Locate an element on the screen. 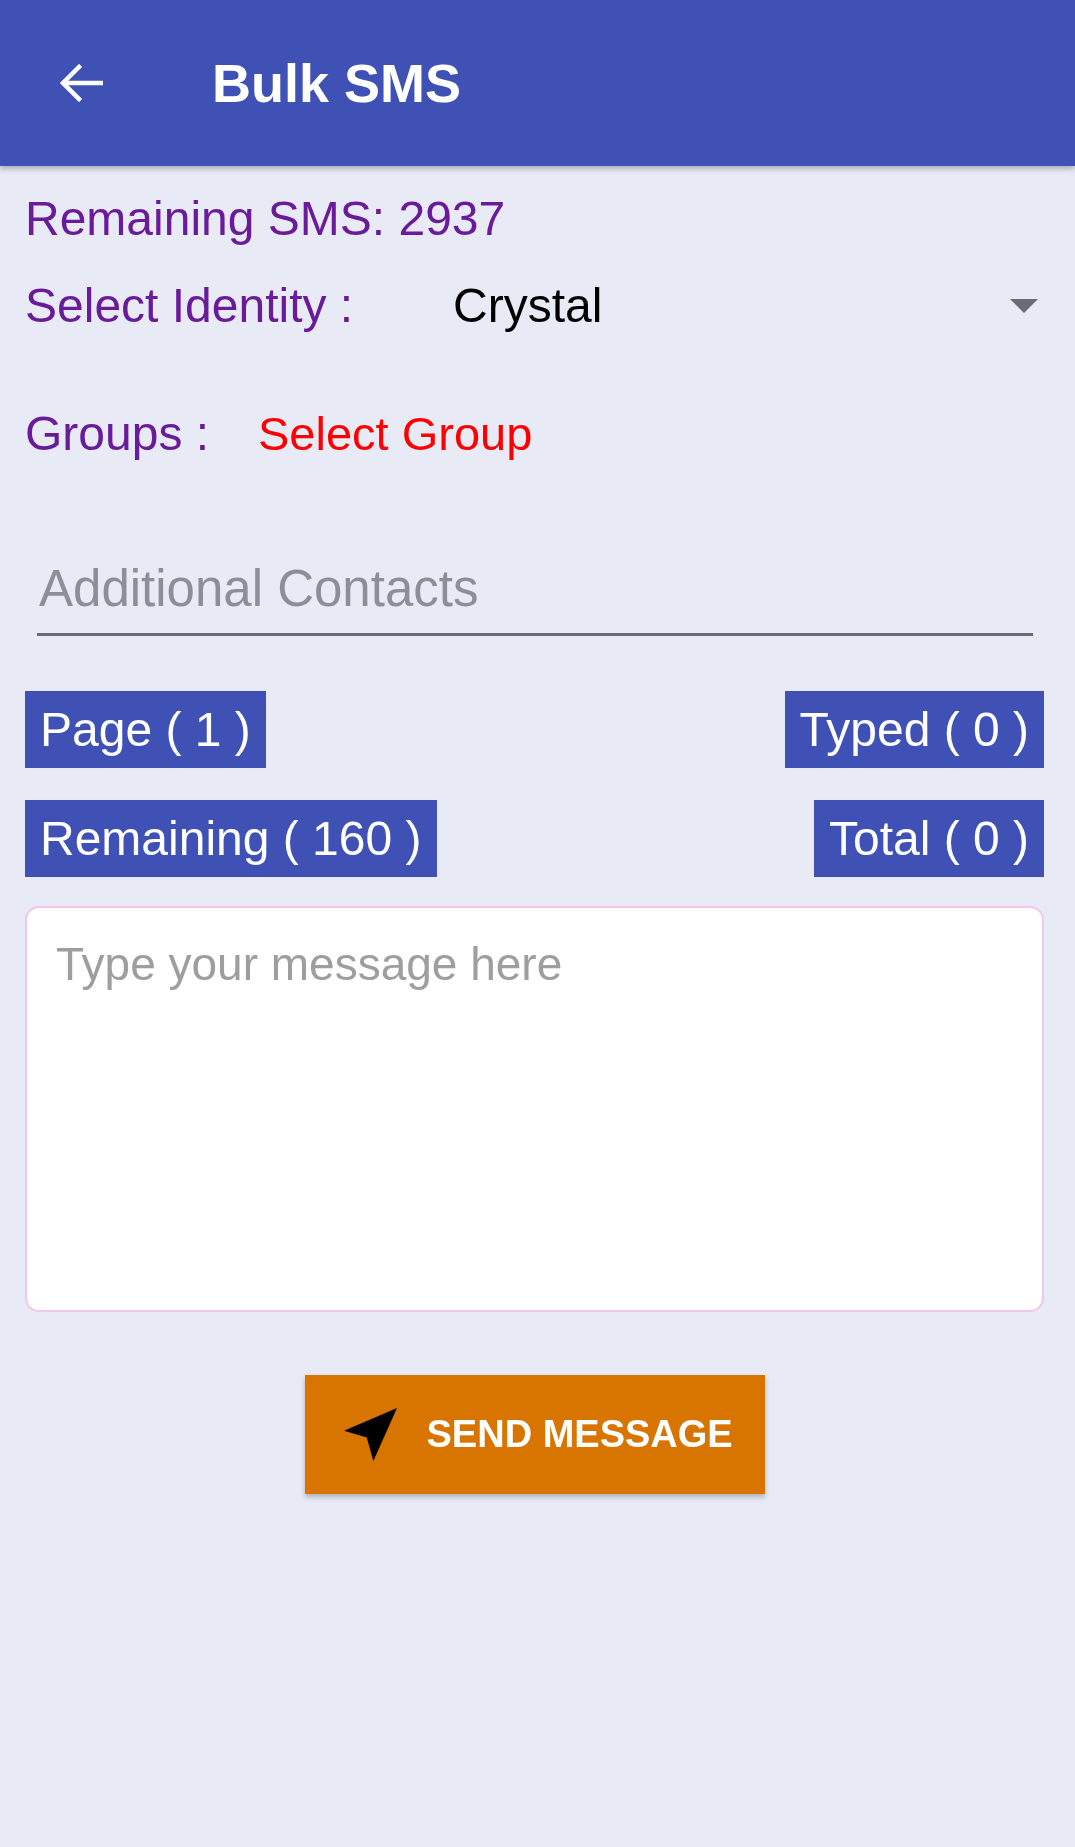 Image resolution: width=1075 pixels, height=1847 pixels. counter-label: Page ( 1 ) is located at coordinates (145, 729).